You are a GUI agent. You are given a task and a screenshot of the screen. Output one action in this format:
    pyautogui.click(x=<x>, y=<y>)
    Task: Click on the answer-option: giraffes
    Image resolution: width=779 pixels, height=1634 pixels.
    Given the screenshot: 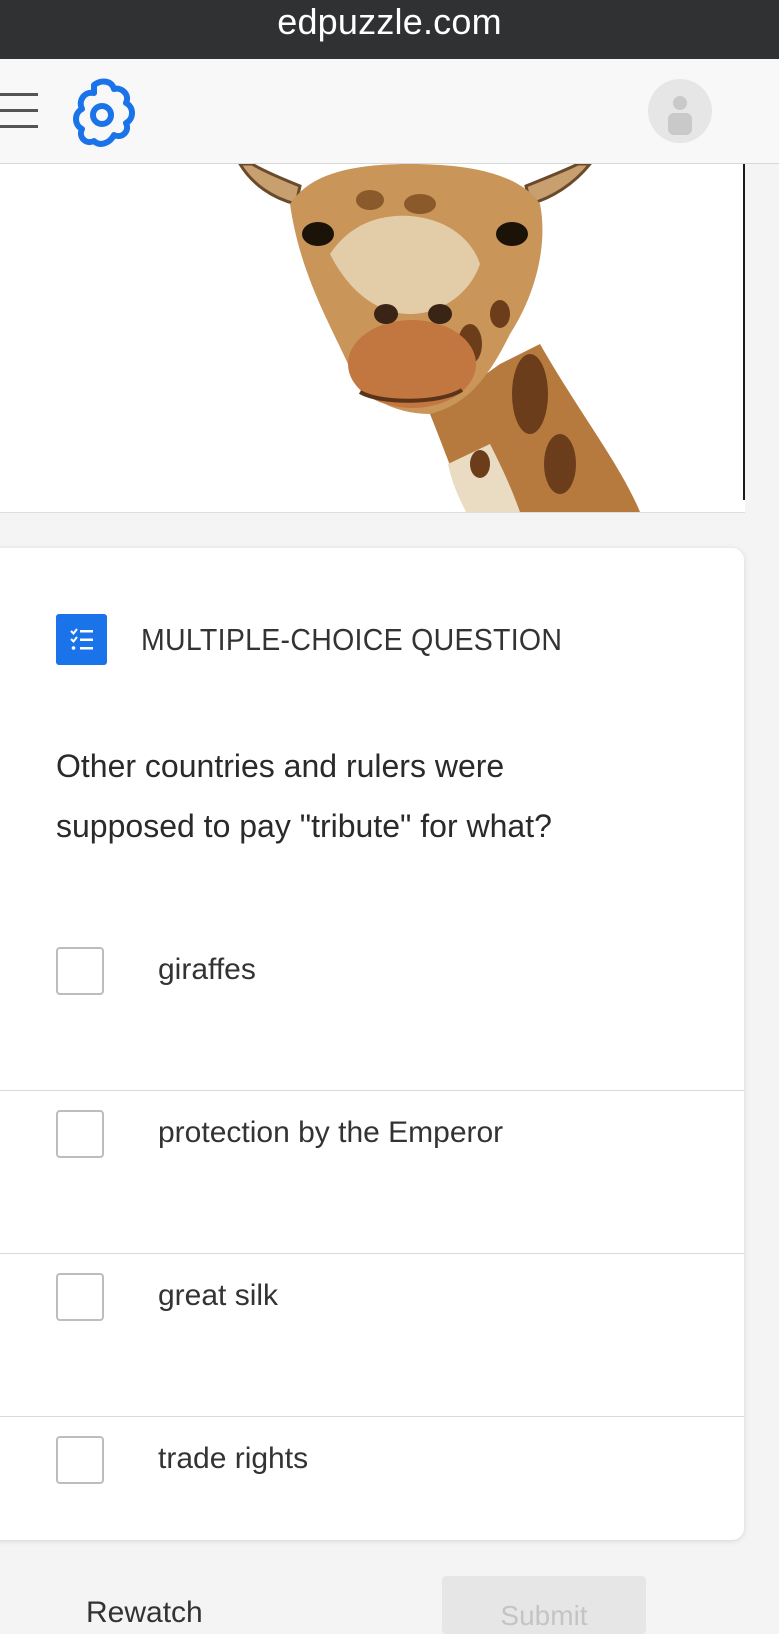 What is the action you would take?
    pyautogui.click(x=372, y=1009)
    